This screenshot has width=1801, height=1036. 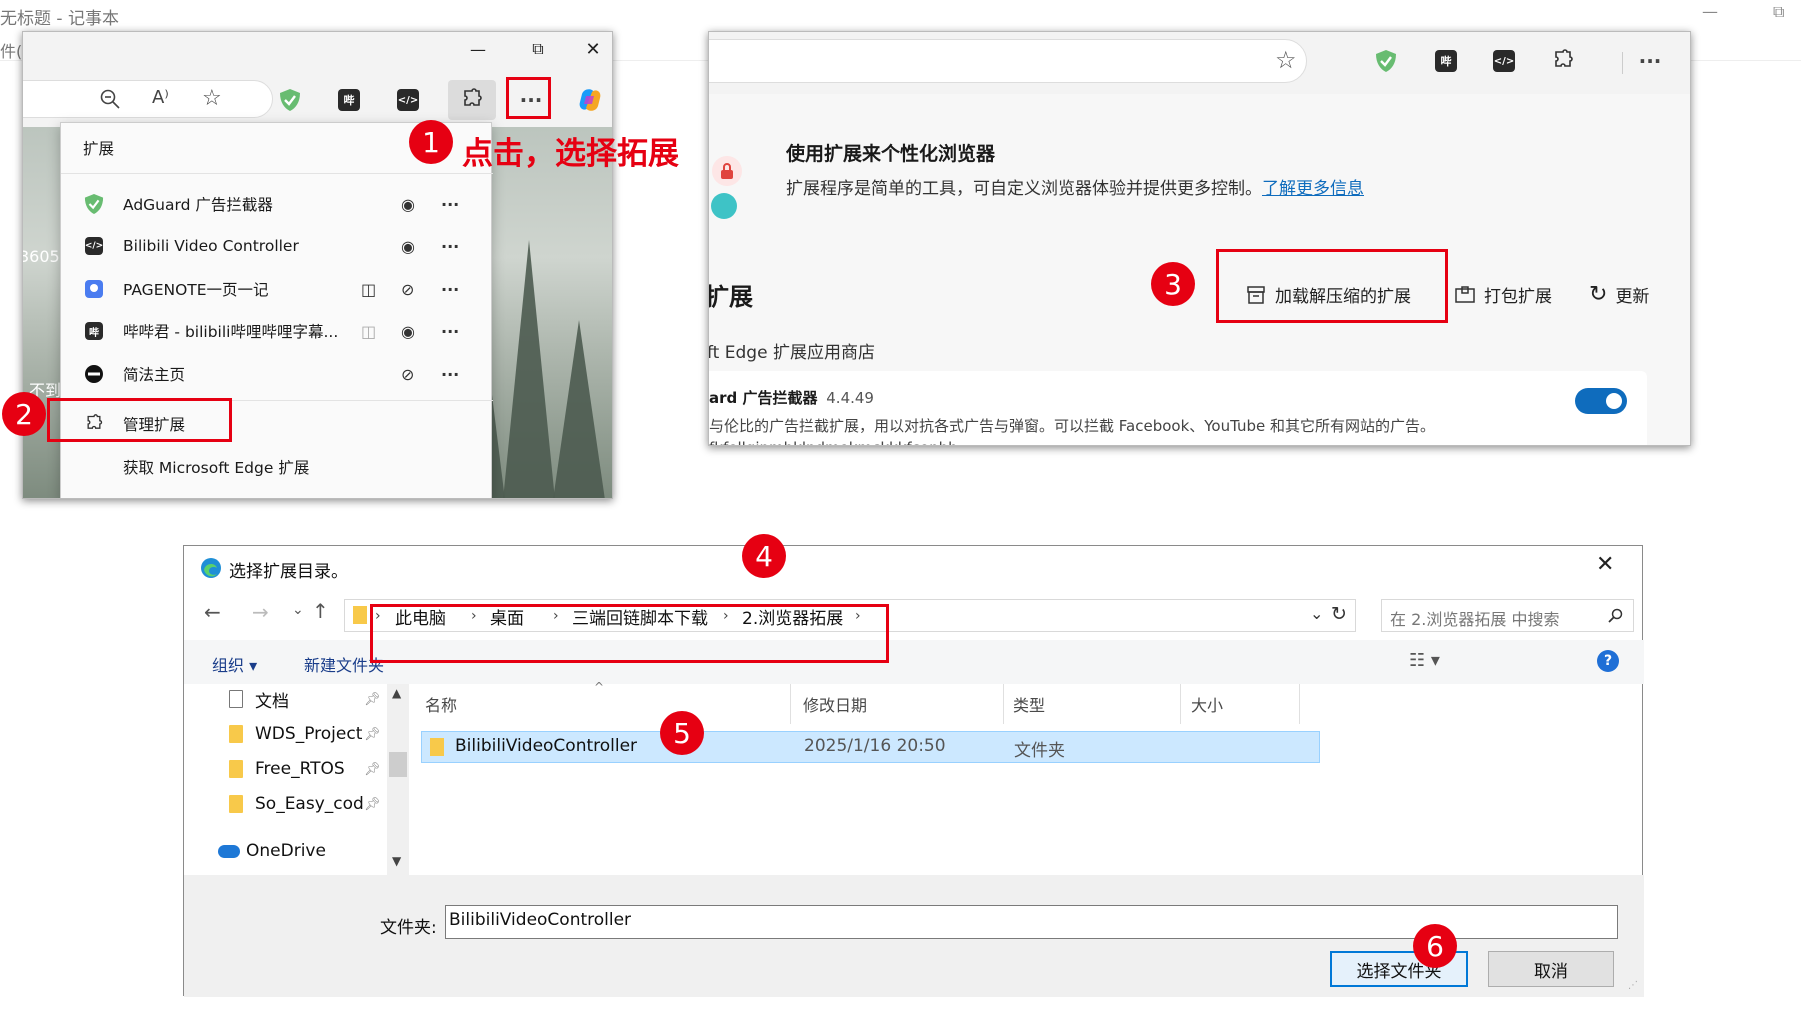 What do you see at coordinates (1075, 186) in the screenshot?
I see `personalize-desc-line: 扩展程序是简单的工具，可自定义浏览器体验并提供更多控制。了解更多信息` at bounding box center [1075, 186].